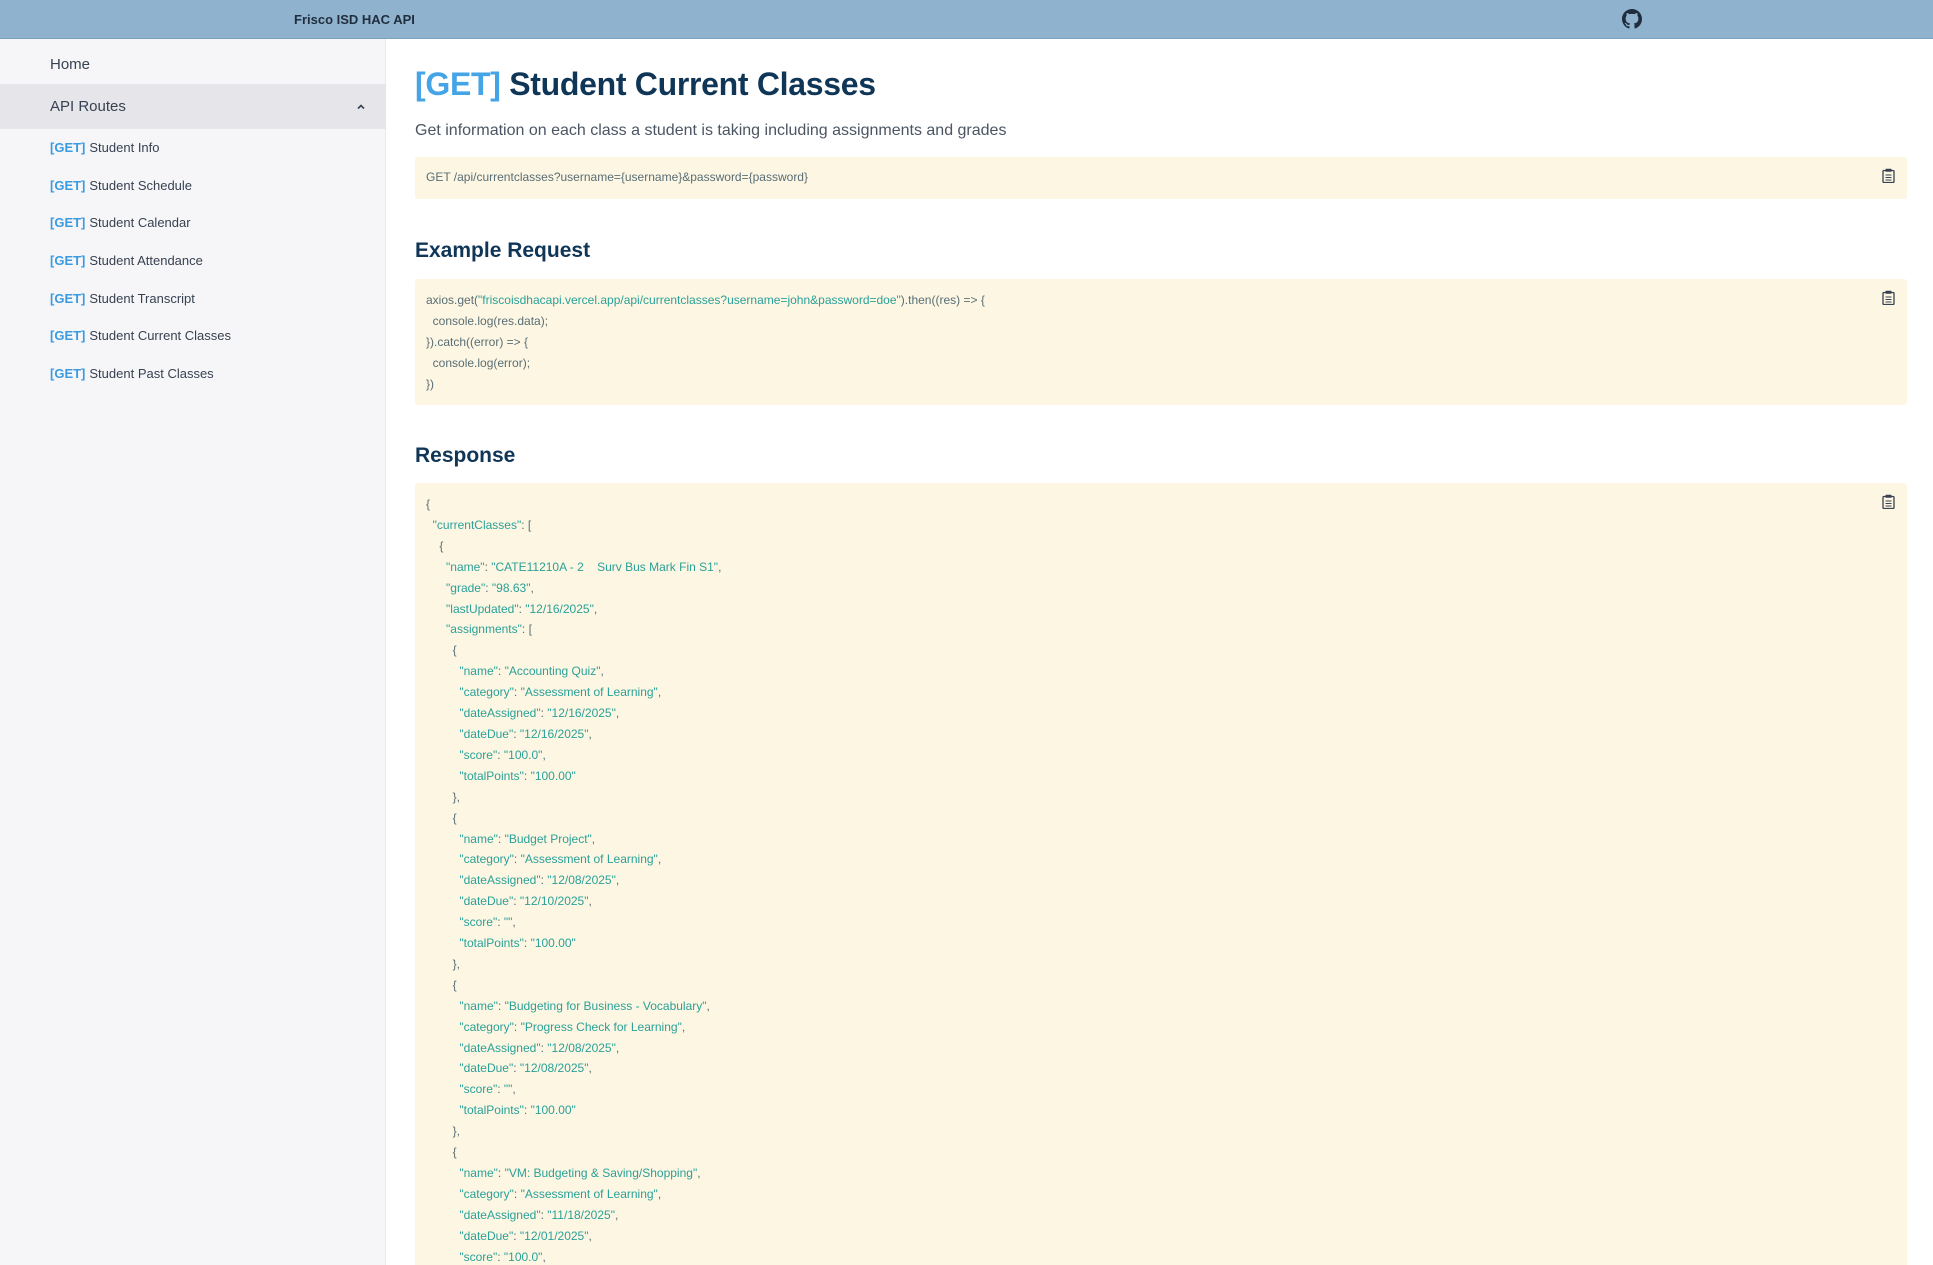  I want to click on sidebar-group-api-routes: API Routes, so click(193, 106).